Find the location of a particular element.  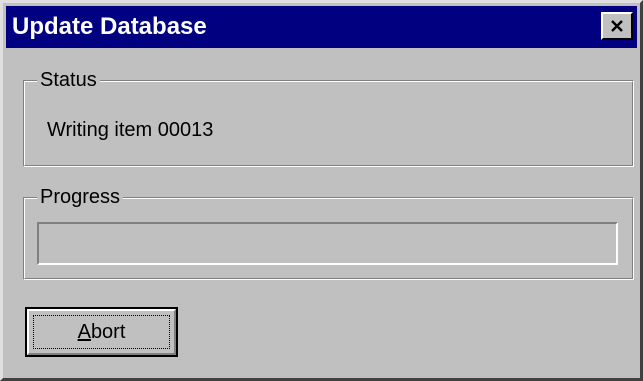

abort-button: Abort is located at coordinates (101, 332).